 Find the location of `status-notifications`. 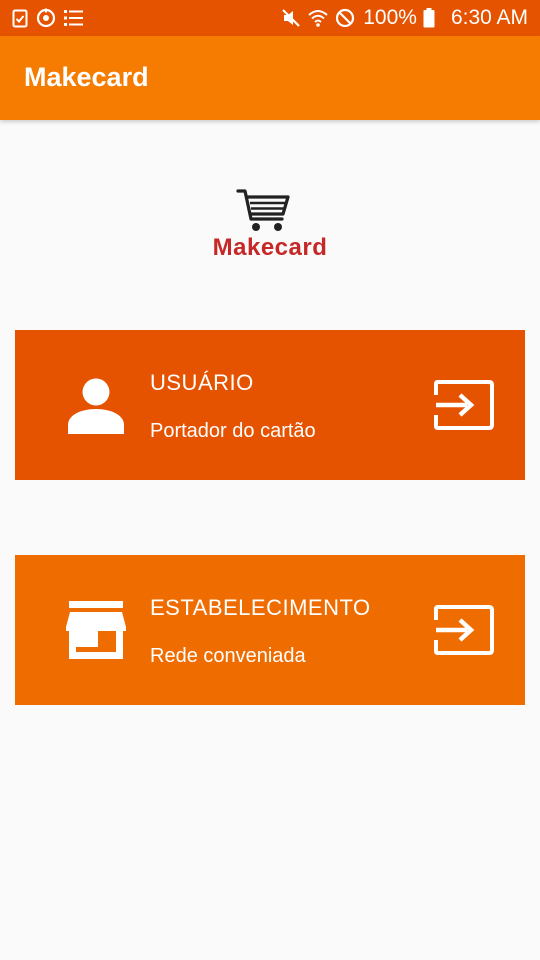

status-notifications is located at coordinates (48, 18).